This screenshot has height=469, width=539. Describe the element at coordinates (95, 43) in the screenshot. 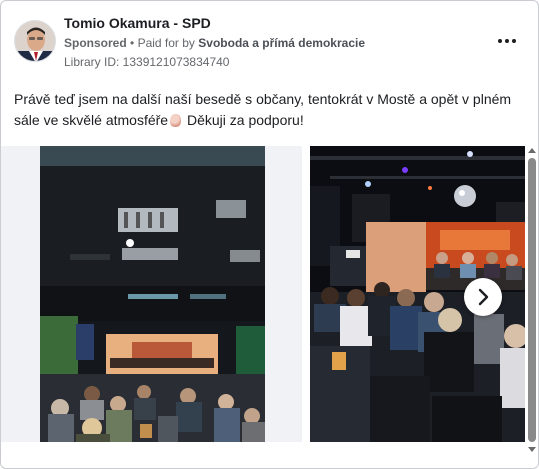

I see `sponsored-label: Sponsored` at that location.